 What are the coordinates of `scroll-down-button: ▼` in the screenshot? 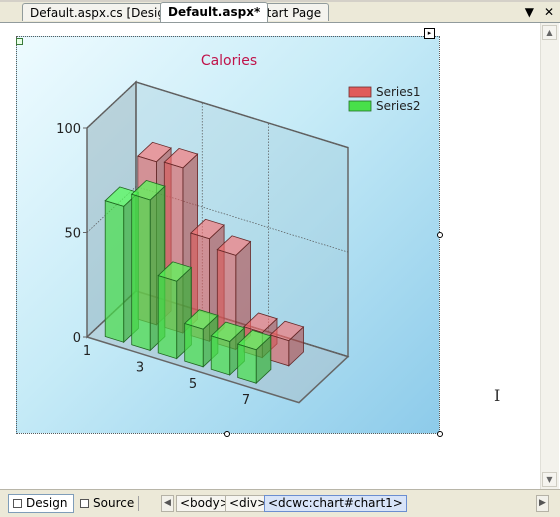 It's located at (549, 479).